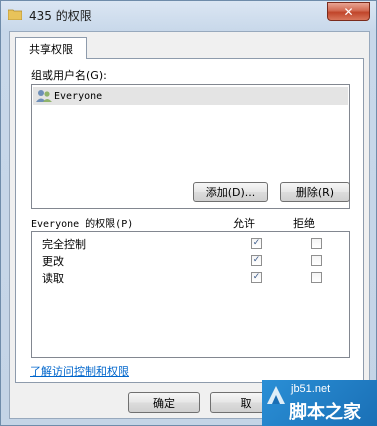 The image size is (377, 426). Describe the element at coordinates (325, 412) in the screenshot. I see `watermark-brand: 脚本之家` at that location.